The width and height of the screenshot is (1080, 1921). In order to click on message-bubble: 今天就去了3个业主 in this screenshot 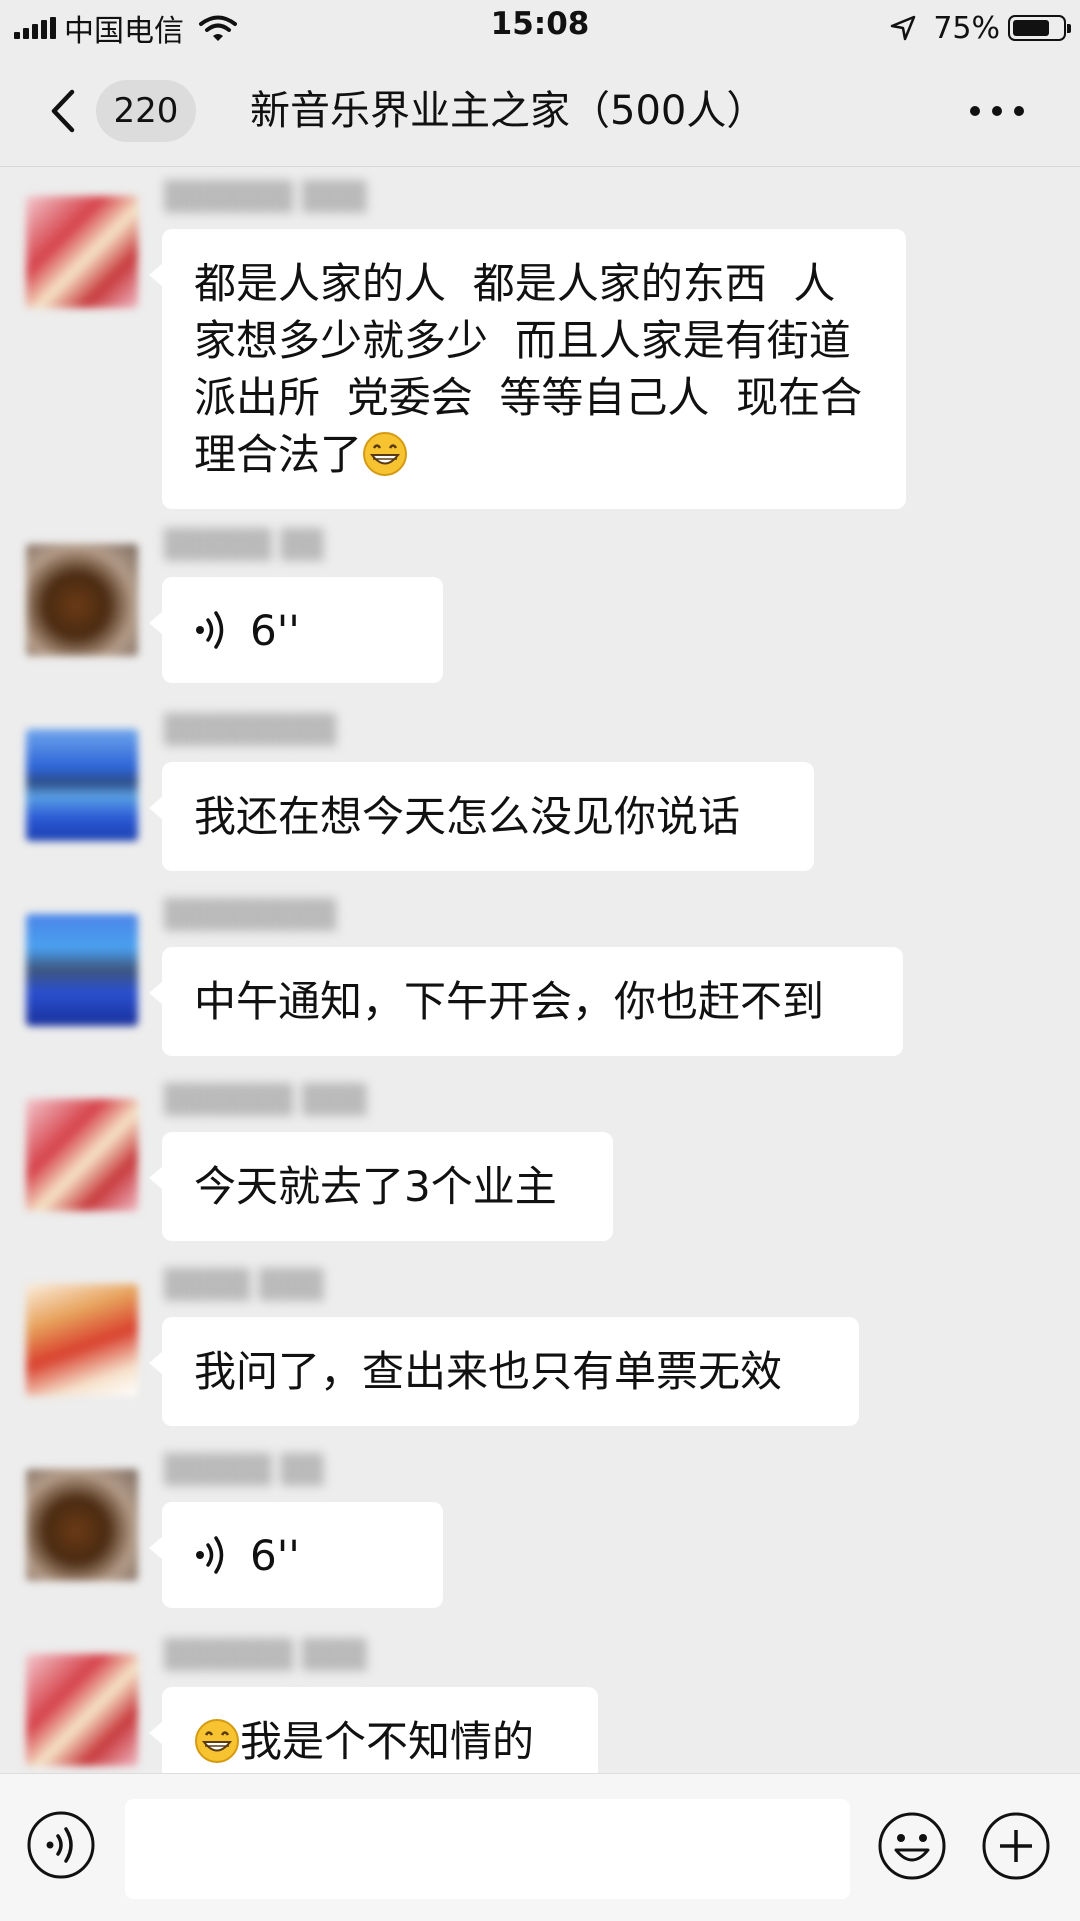, I will do `click(381, 1186)`.